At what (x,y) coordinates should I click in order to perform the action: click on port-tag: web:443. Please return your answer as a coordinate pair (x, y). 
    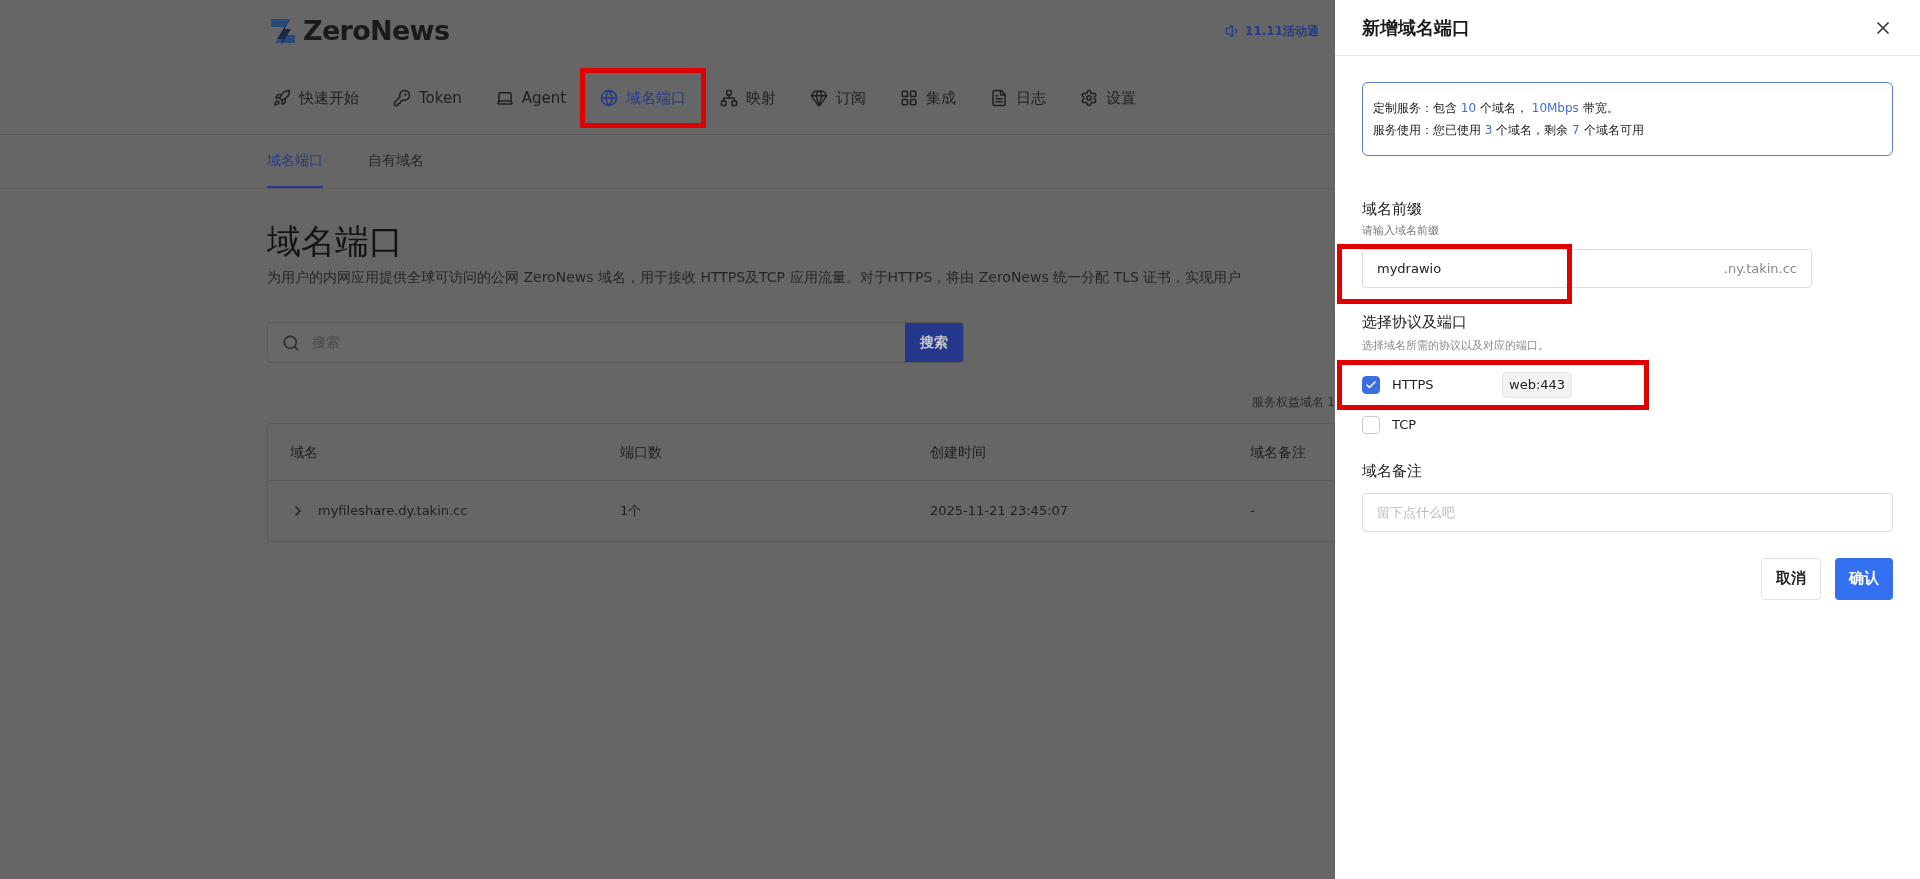
    Looking at the image, I should click on (1537, 385).